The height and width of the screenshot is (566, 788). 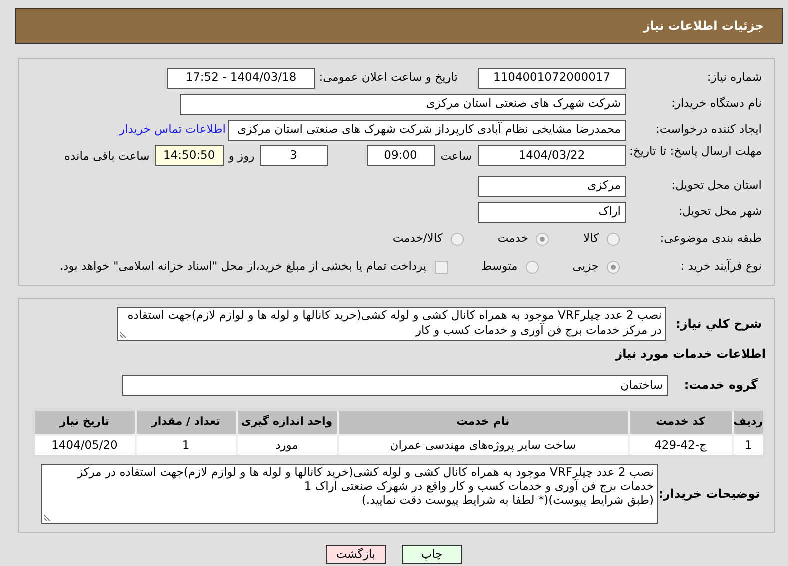 I want to click on radio-label: کالا/خدمت, so click(x=417, y=239).